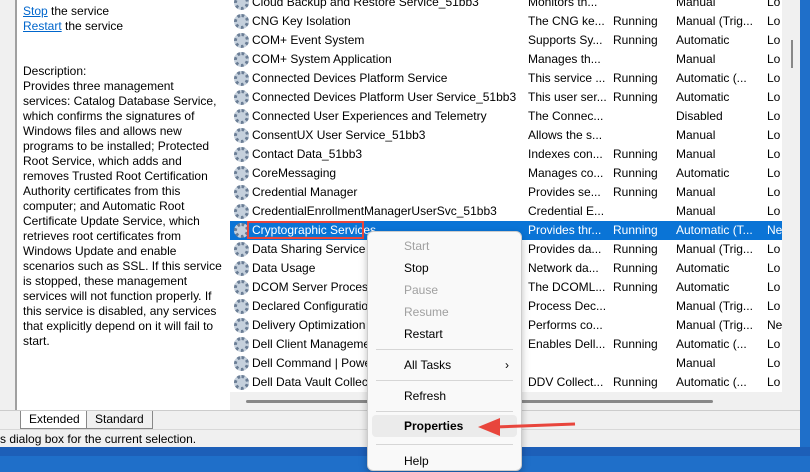 The height and width of the screenshot is (472, 810). What do you see at coordinates (305, 192) in the screenshot?
I see `service-name: Credential Manager` at bounding box center [305, 192].